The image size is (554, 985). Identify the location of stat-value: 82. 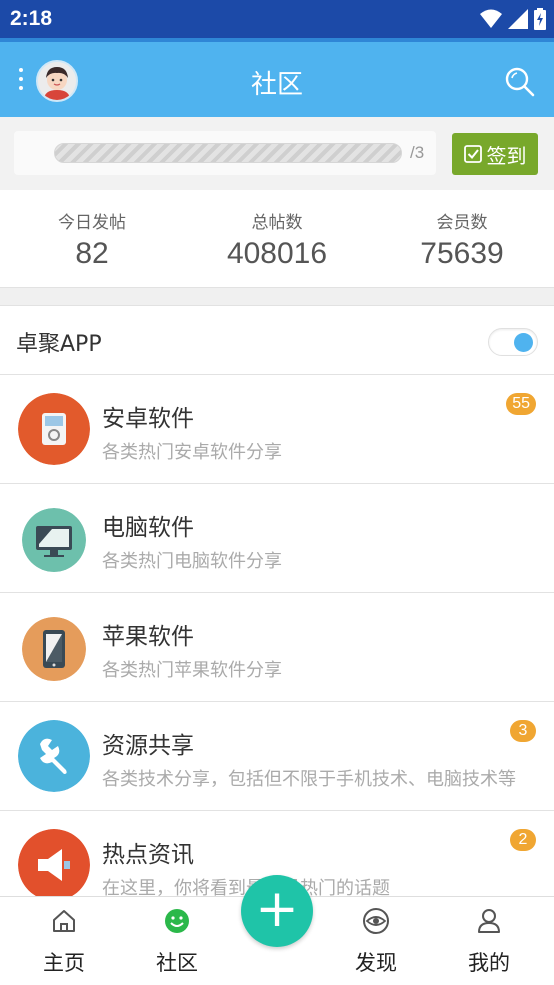
(92, 253).